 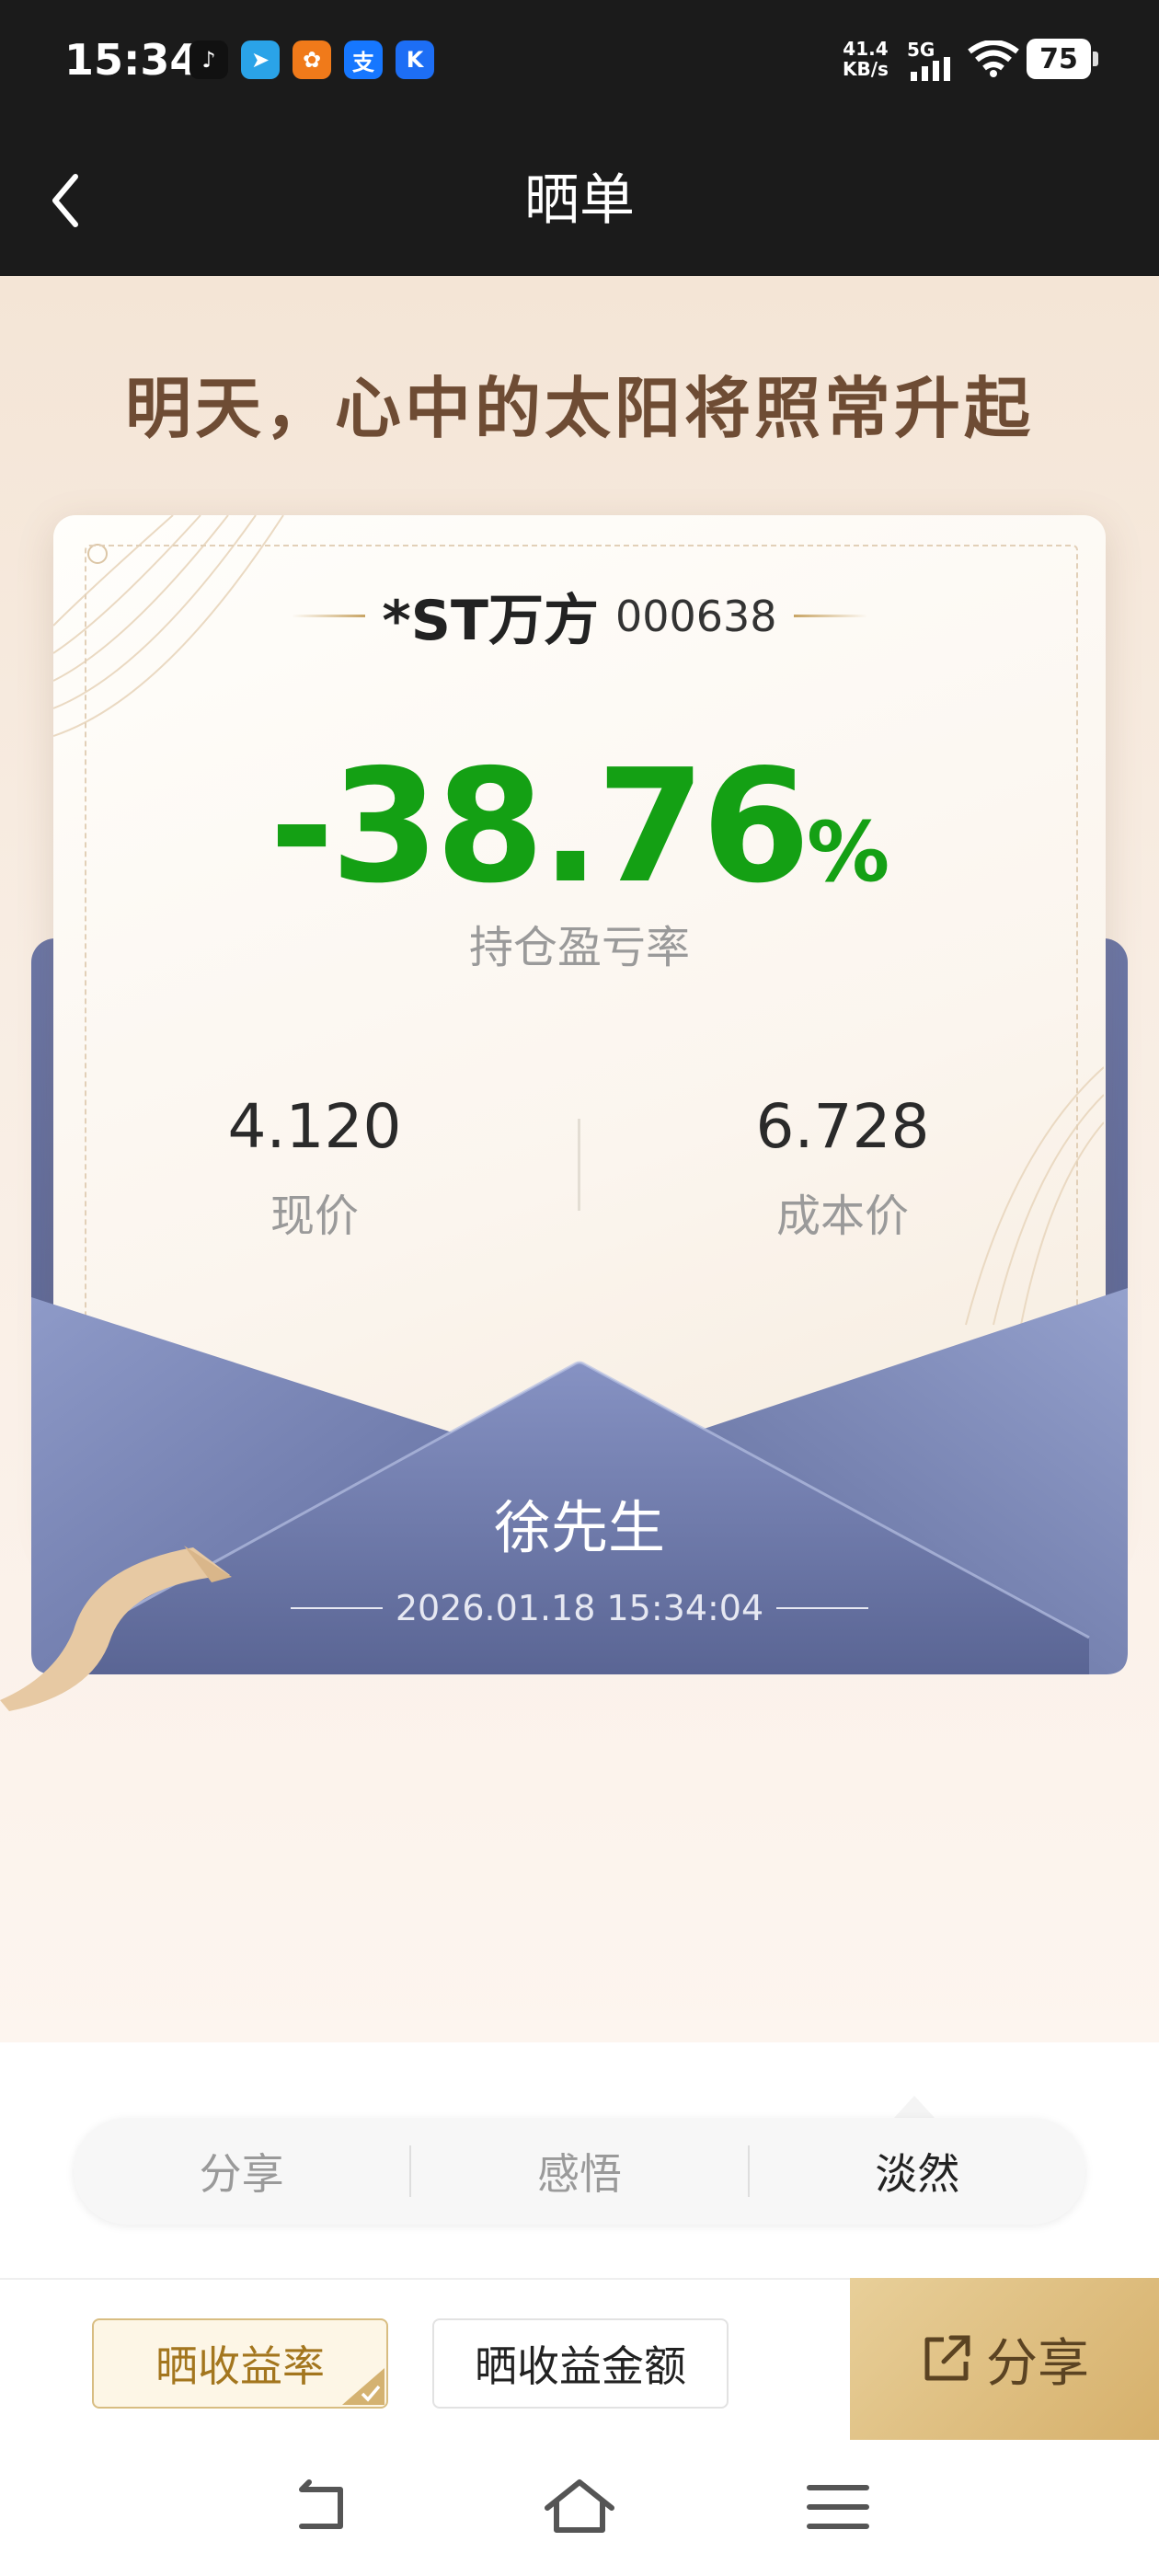 I want to click on current-price-label: 现价, so click(x=314, y=1216).